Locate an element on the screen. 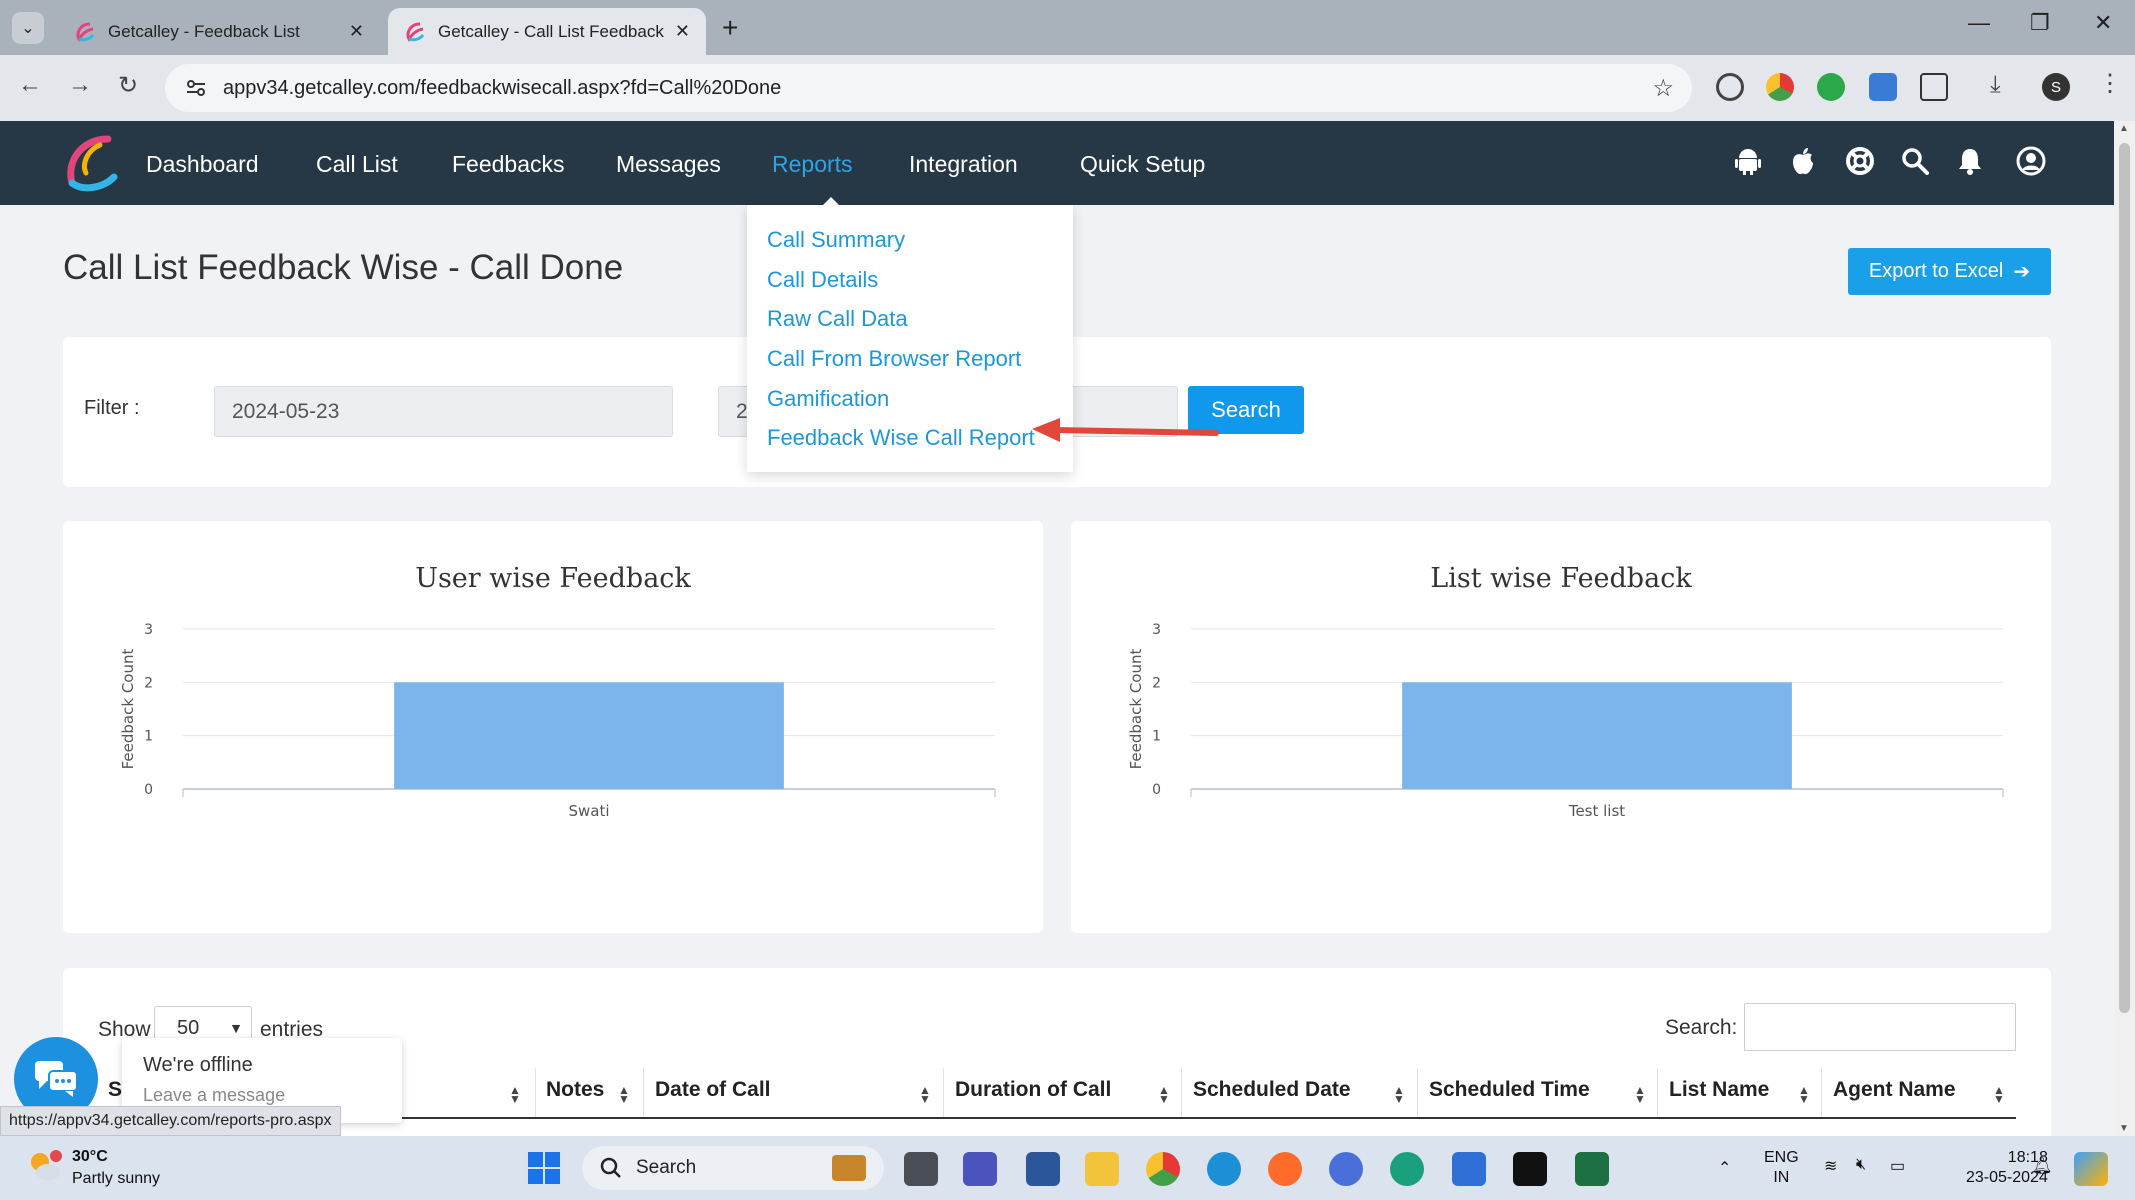 This screenshot has height=1200, width=2135. menu-item-call-from-browser-report: Call From Browser Report is located at coordinates (894, 359).